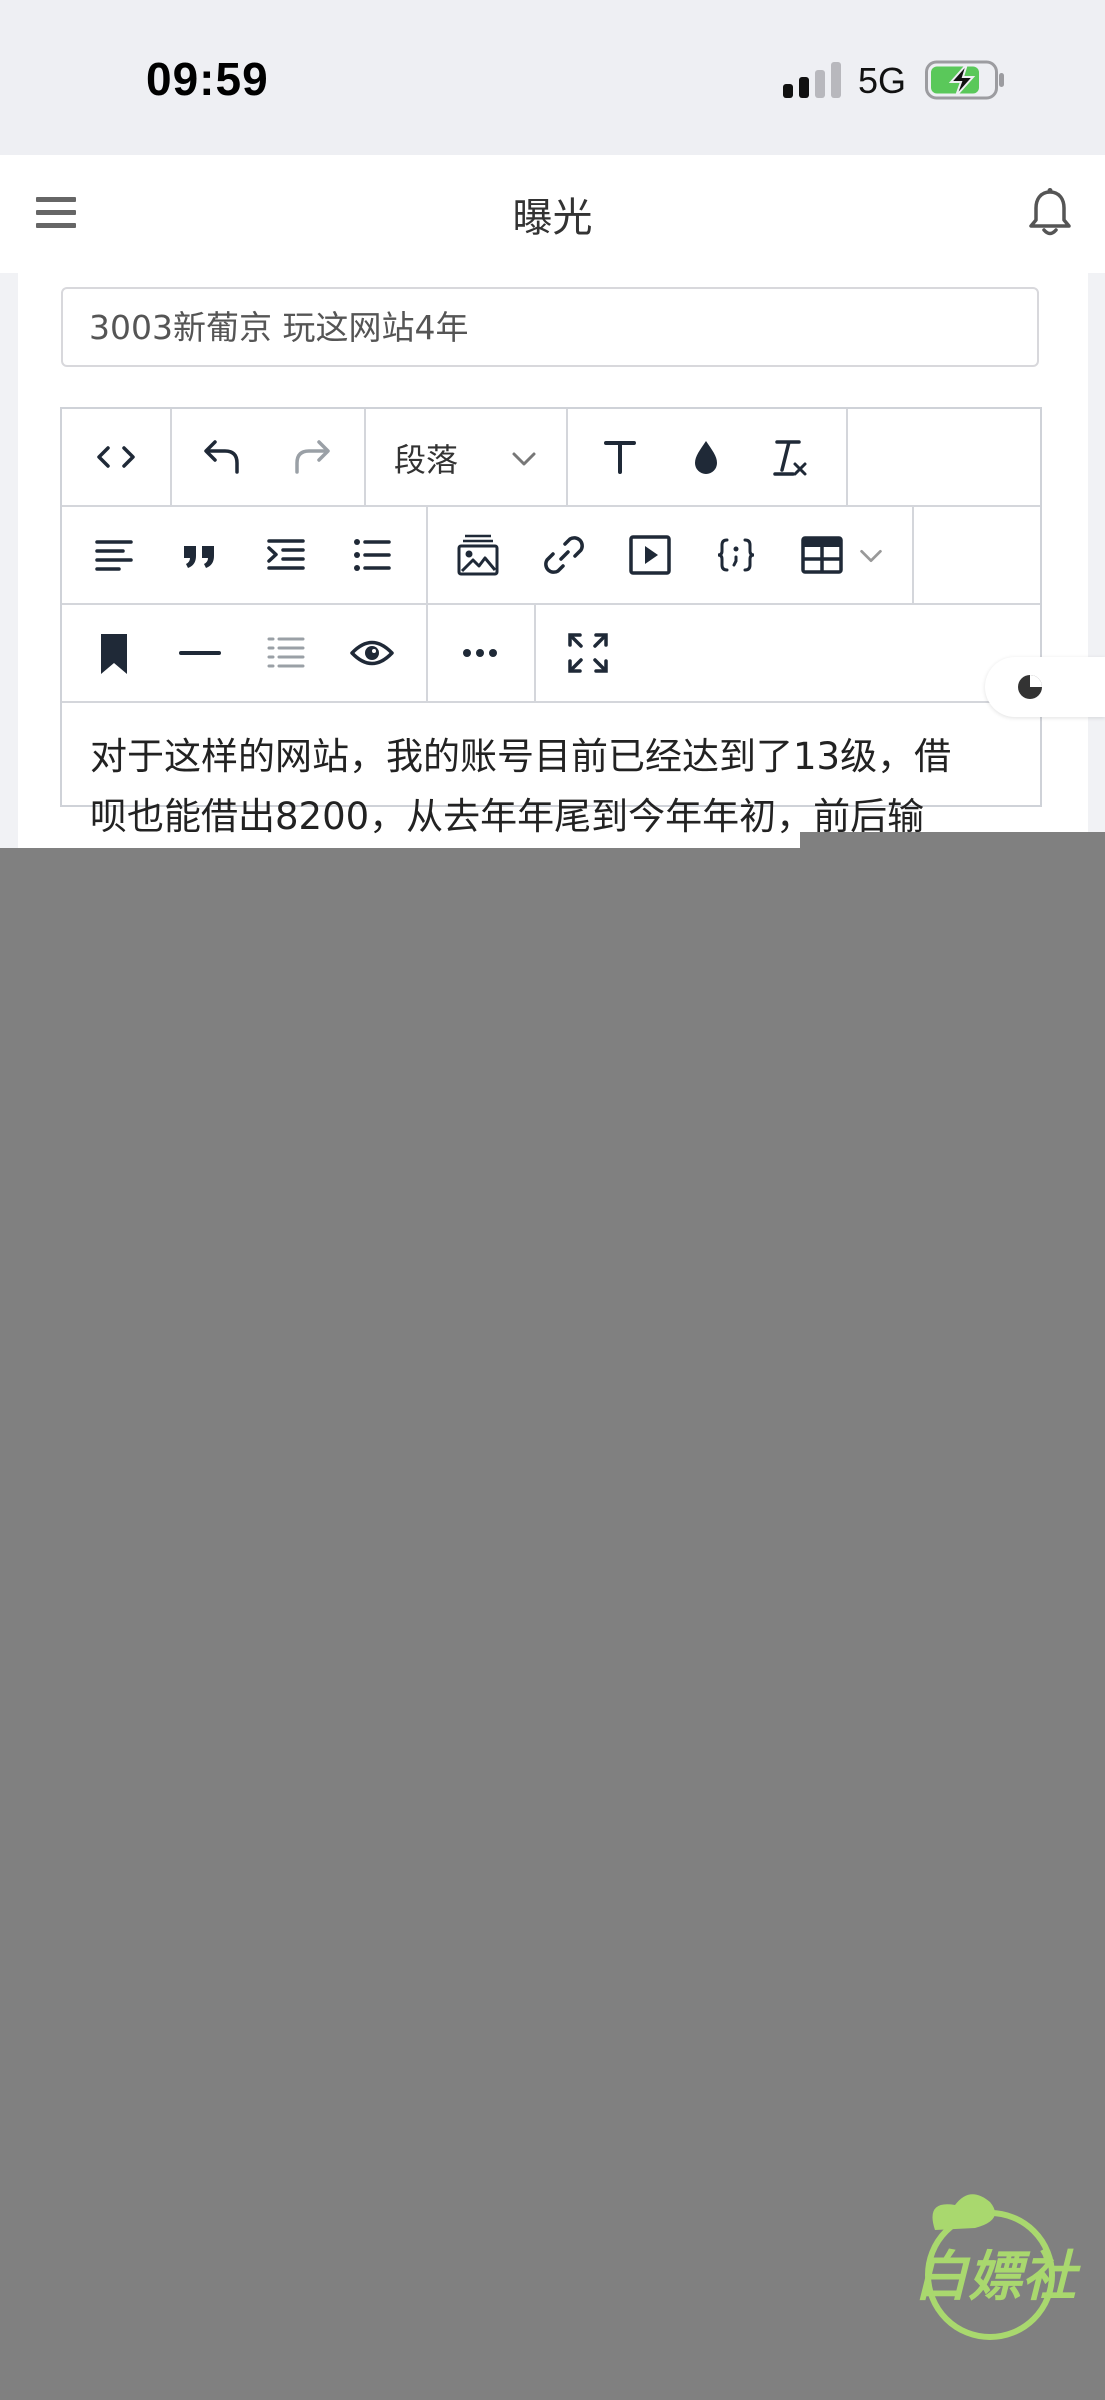 Image resolution: width=1105 pixels, height=2400 pixels. I want to click on insert-image-button, so click(478, 555).